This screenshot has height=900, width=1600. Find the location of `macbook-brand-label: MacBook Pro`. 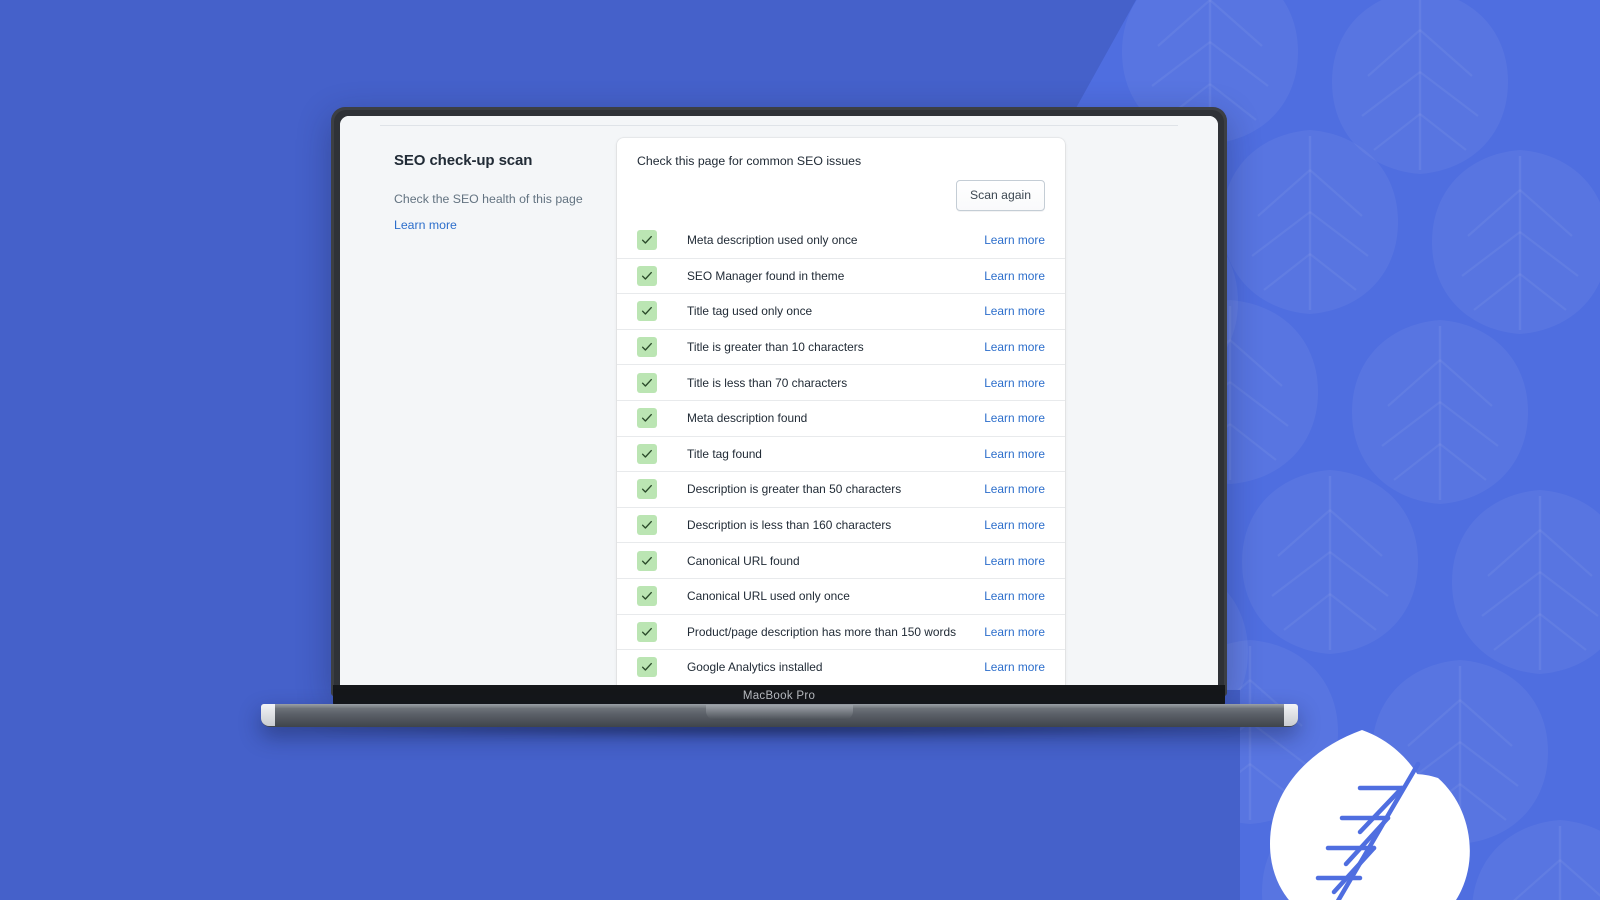

macbook-brand-label: MacBook Pro is located at coordinates (779, 696).